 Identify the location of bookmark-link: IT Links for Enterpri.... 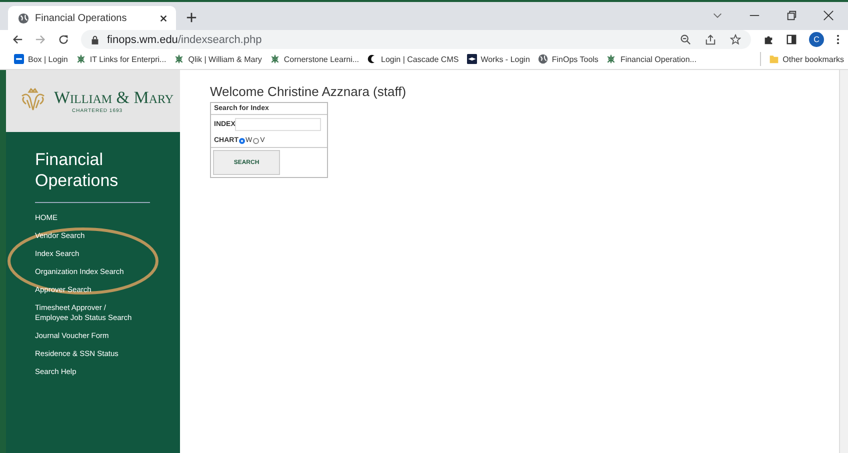
(128, 59).